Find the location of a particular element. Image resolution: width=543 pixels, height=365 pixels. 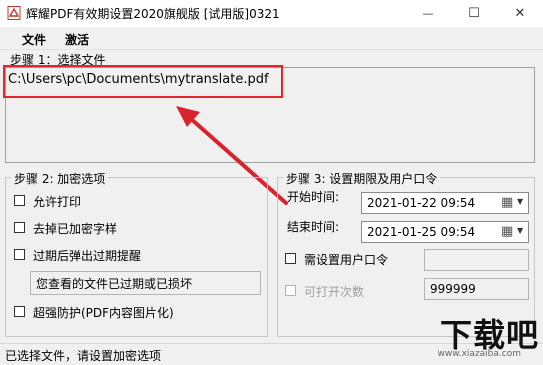

expire-popup-label: 过期后弹出过期提醒 is located at coordinates (87, 255).